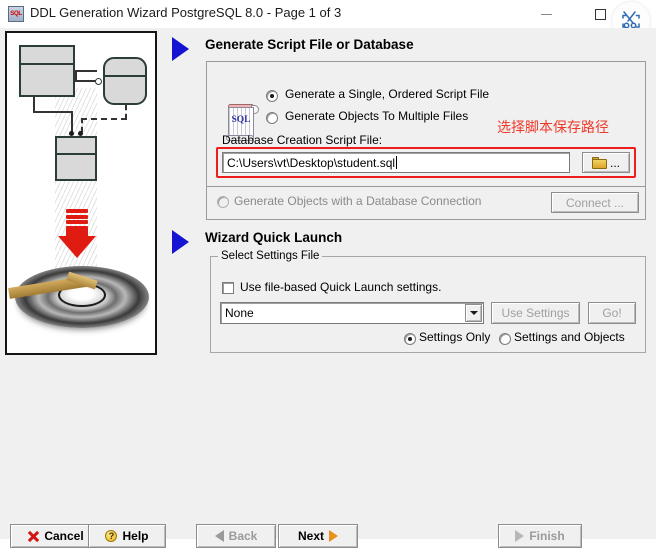  Describe the element at coordinates (547, 536) in the screenshot. I see `finish-button-label: Finish` at that location.